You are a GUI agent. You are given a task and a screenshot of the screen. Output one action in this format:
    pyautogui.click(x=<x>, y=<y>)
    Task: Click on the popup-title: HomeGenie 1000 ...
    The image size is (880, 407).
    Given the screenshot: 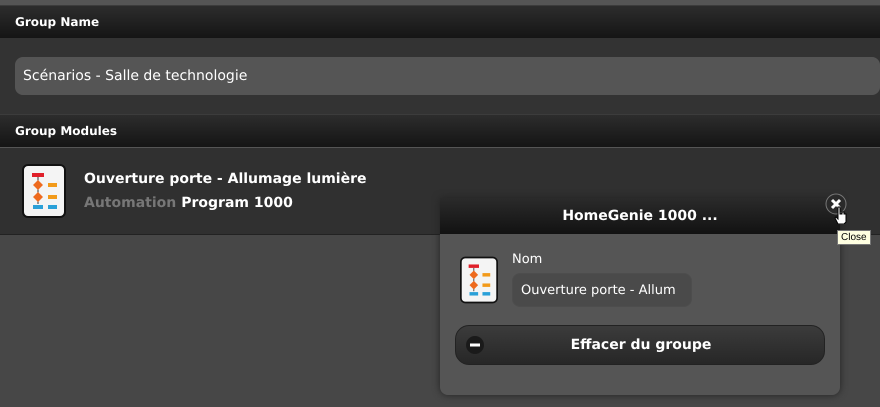 What is the action you would take?
    pyautogui.click(x=640, y=216)
    